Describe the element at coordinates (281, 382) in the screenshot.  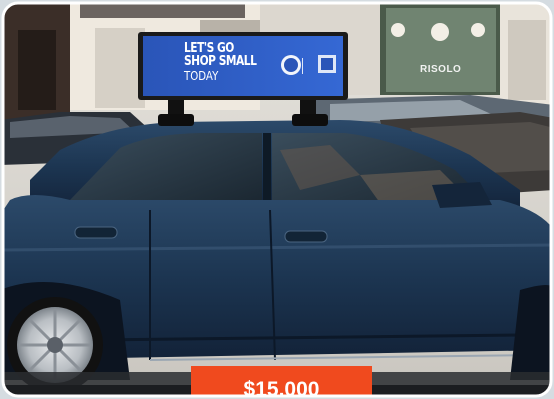
I see `price-badge: $15,000` at that location.